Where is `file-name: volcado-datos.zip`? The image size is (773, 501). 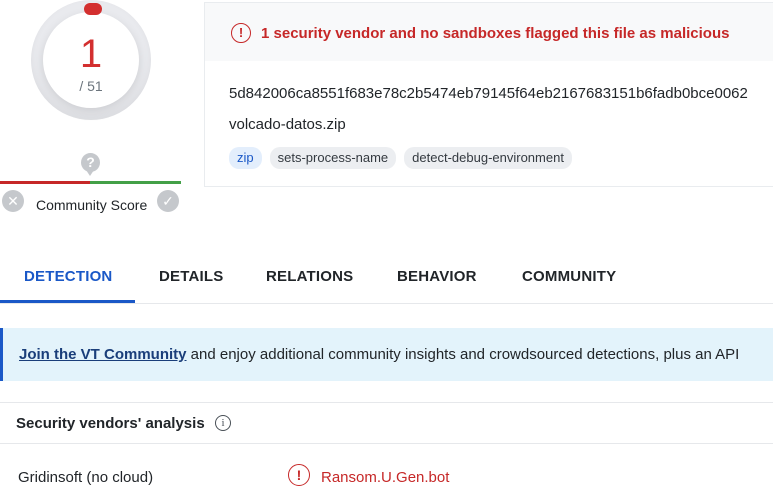
file-name: volcado-datos.zip is located at coordinates (287, 124).